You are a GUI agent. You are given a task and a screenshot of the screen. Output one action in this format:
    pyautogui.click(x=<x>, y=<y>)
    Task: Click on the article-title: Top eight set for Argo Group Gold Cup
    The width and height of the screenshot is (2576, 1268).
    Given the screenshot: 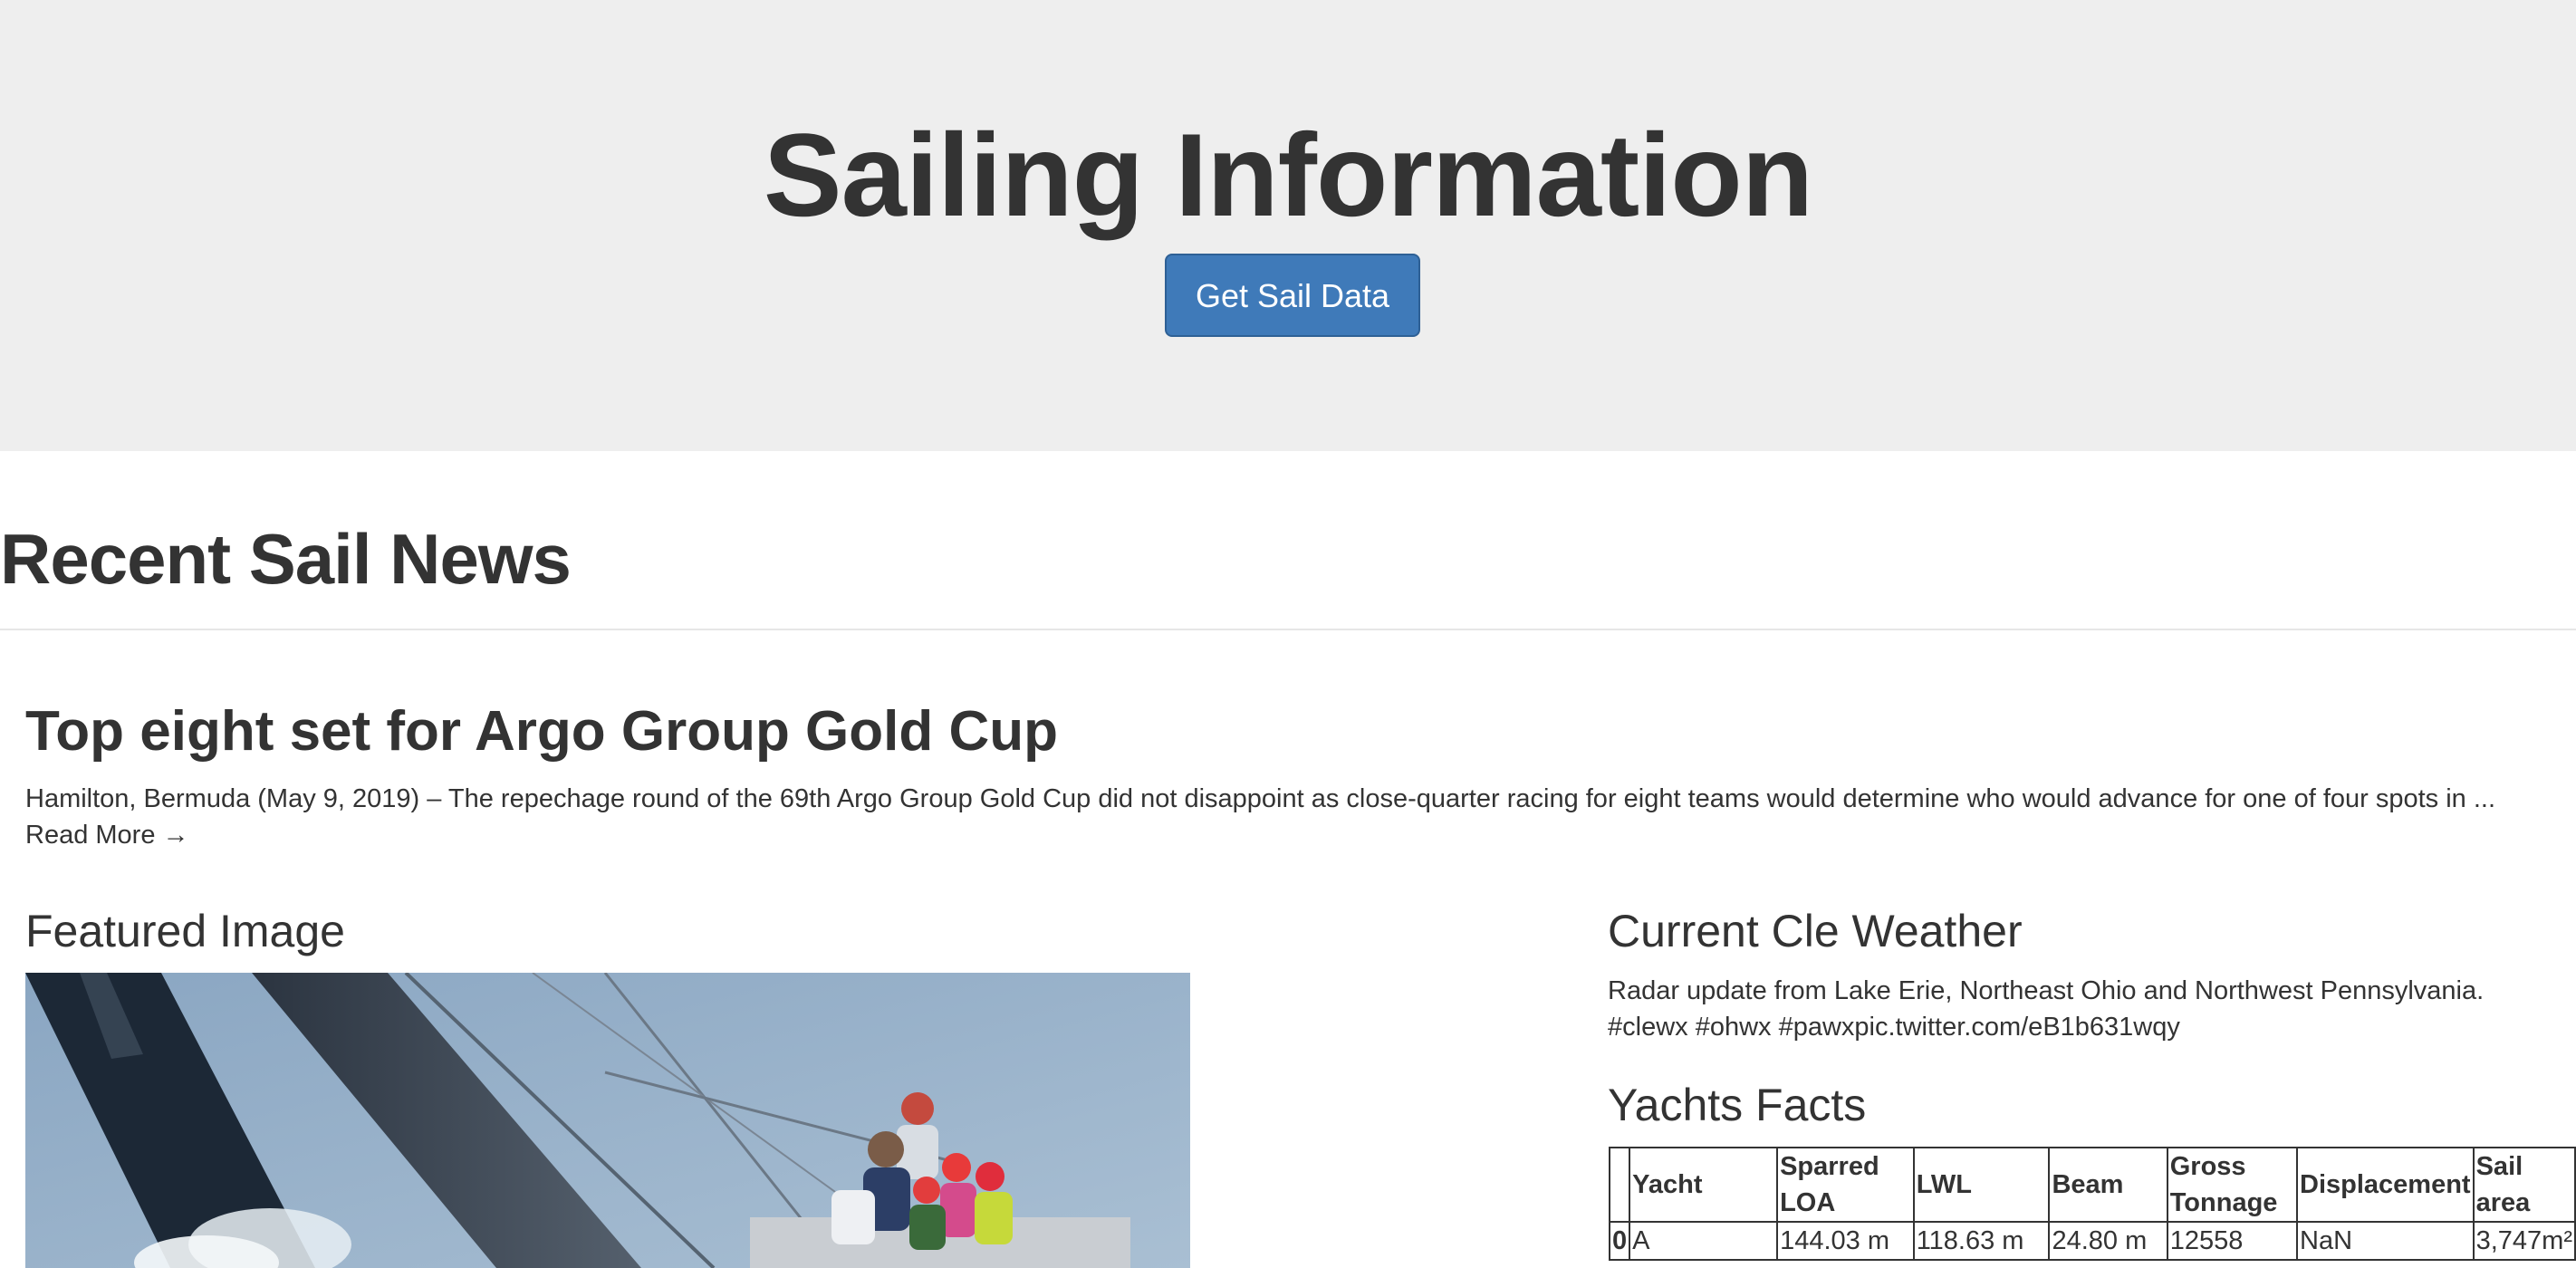 What is the action you would take?
    pyautogui.click(x=541, y=731)
    